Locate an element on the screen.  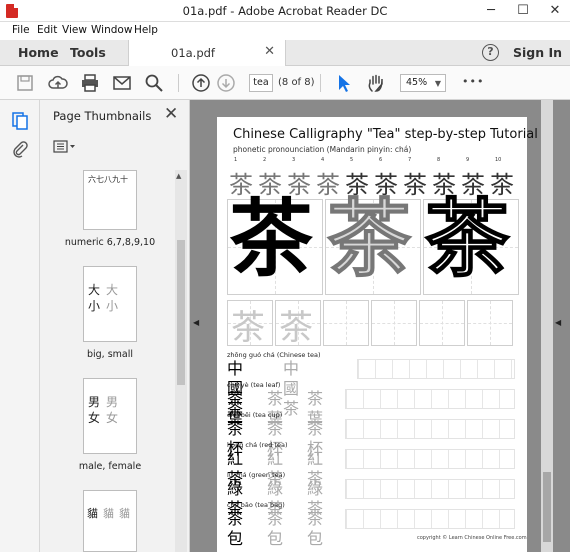
tab-home: Home is located at coordinates (38, 52).